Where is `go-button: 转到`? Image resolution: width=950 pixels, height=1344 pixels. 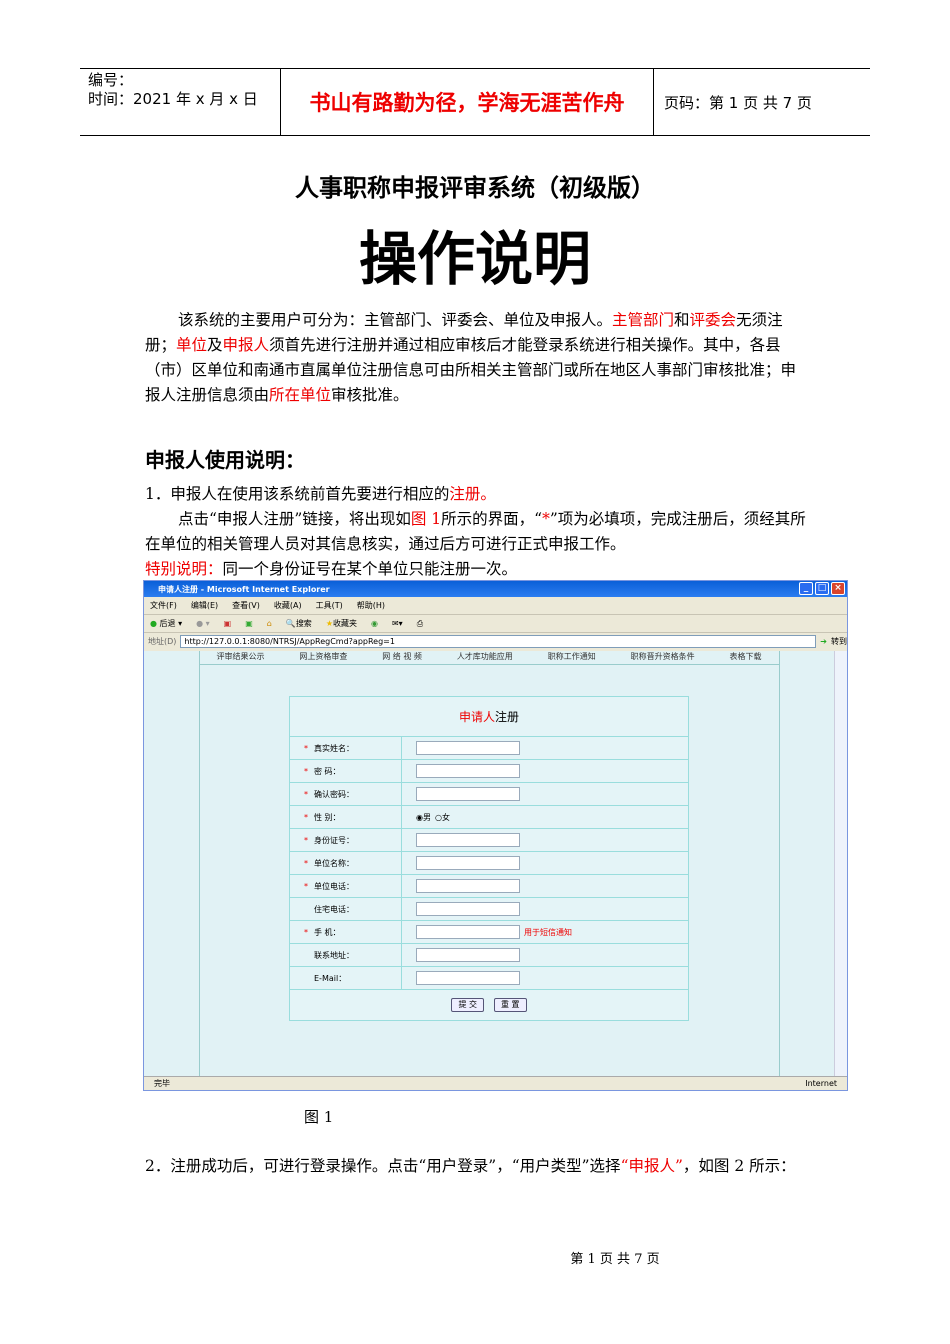 go-button: 转到 is located at coordinates (839, 641).